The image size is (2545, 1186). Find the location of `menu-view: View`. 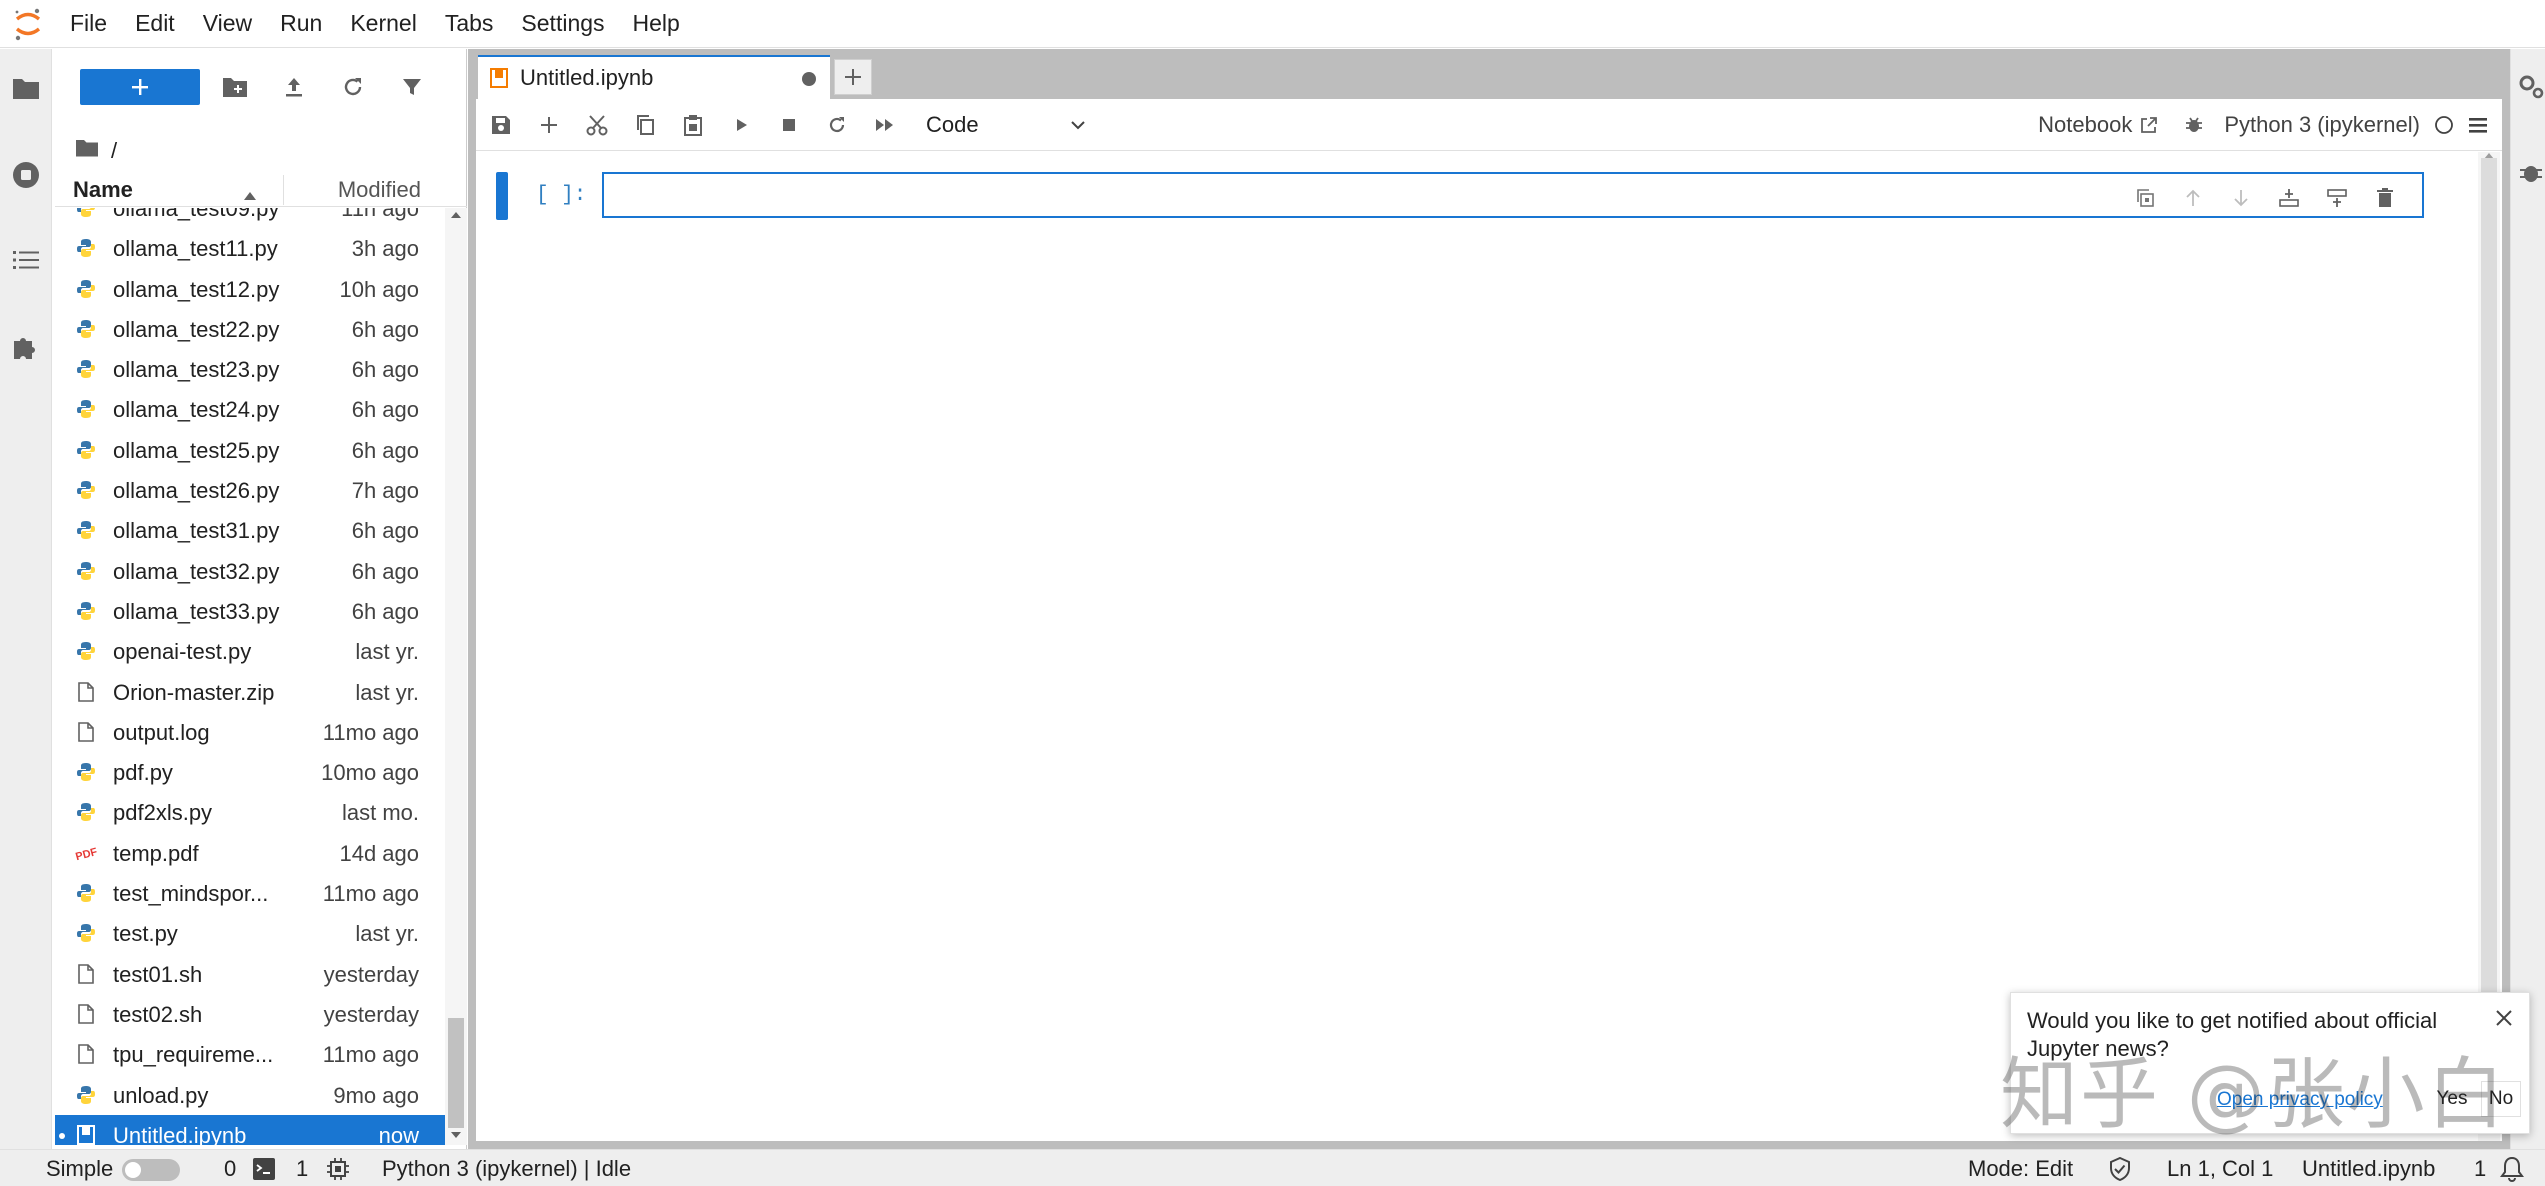

menu-view: View is located at coordinates (227, 24).